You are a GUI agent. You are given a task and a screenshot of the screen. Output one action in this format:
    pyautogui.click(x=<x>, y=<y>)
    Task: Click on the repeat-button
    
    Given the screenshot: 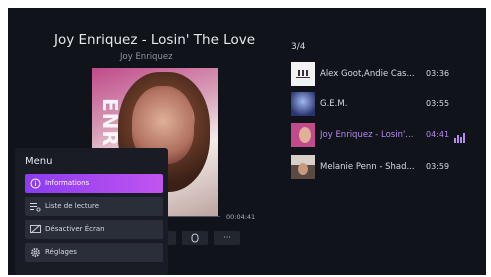 What is the action you would take?
    pyautogui.click(x=195, y=238)
    